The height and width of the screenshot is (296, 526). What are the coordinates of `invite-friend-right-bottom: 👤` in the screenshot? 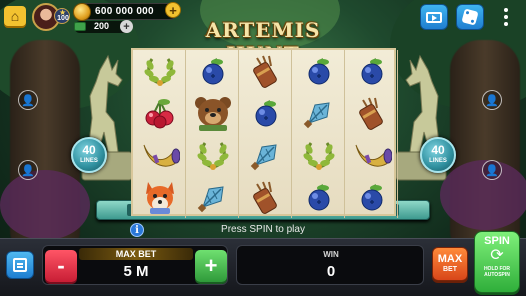 It's located at (492, 170).